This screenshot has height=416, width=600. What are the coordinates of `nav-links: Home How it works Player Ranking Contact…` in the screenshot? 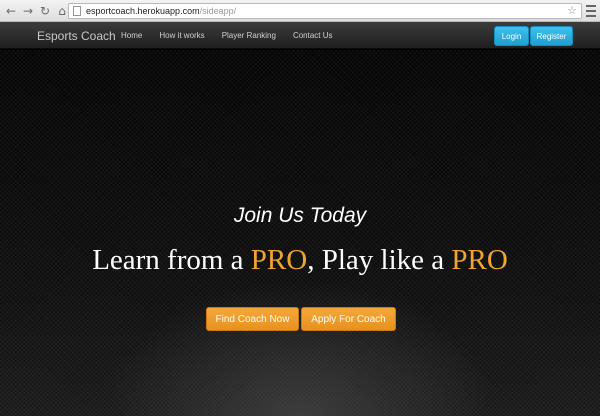 It's located at (235, 35).